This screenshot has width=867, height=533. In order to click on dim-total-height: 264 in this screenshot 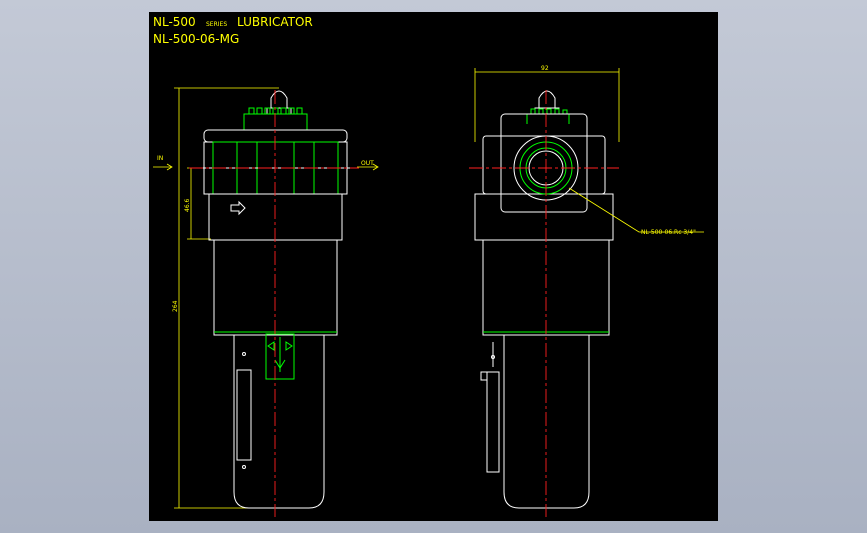, I will do `click(175, 306)`.